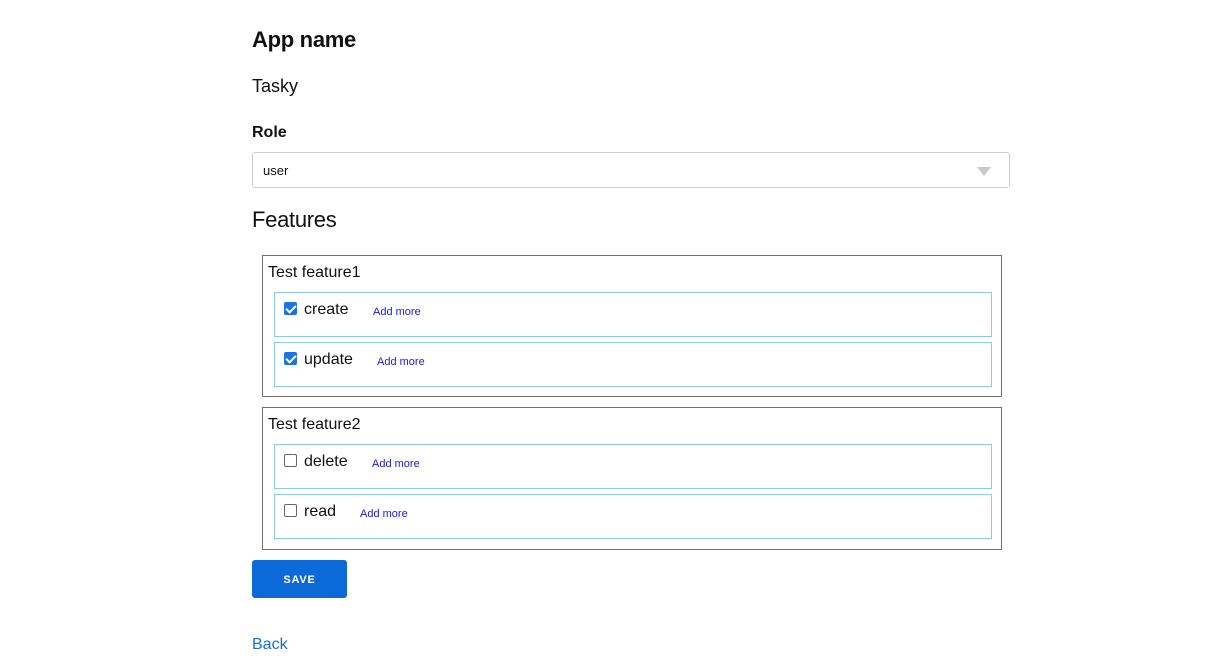 The image size is (1229, 658). I want to click on chevron-down-icon, so click(984, 171).